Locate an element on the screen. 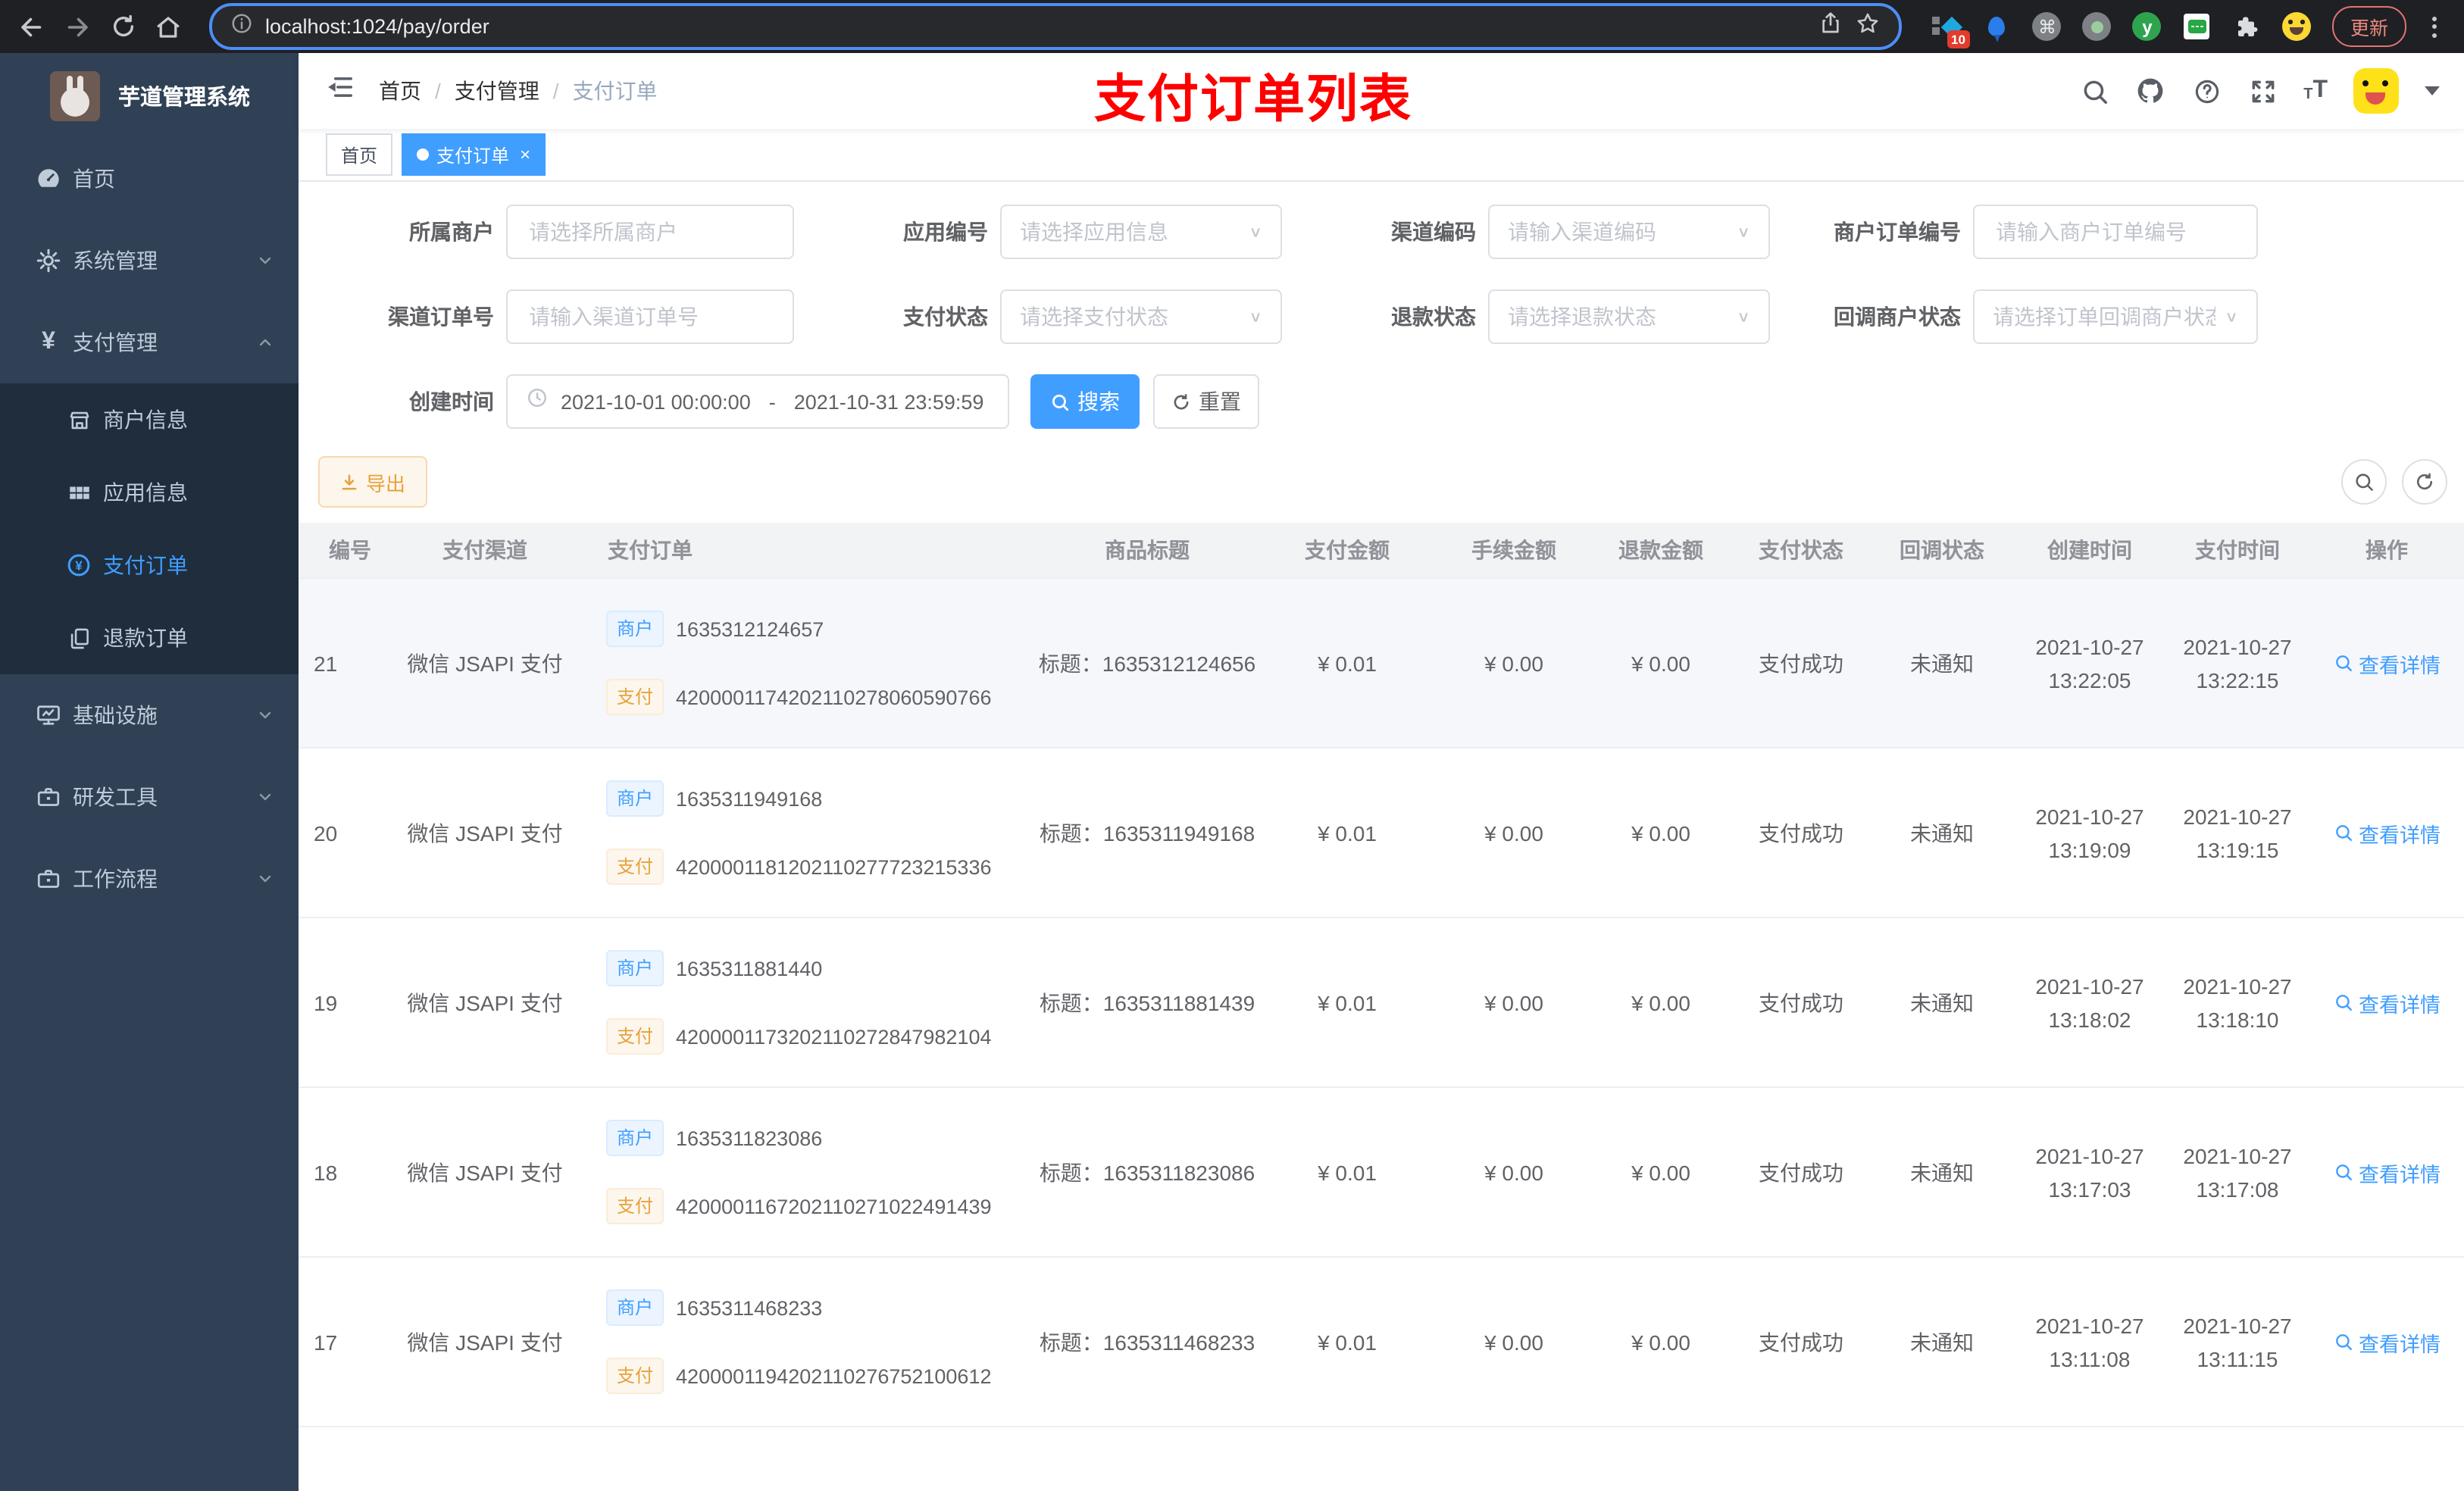  extension-balloon-icon is located at coordinates (1997, 26).